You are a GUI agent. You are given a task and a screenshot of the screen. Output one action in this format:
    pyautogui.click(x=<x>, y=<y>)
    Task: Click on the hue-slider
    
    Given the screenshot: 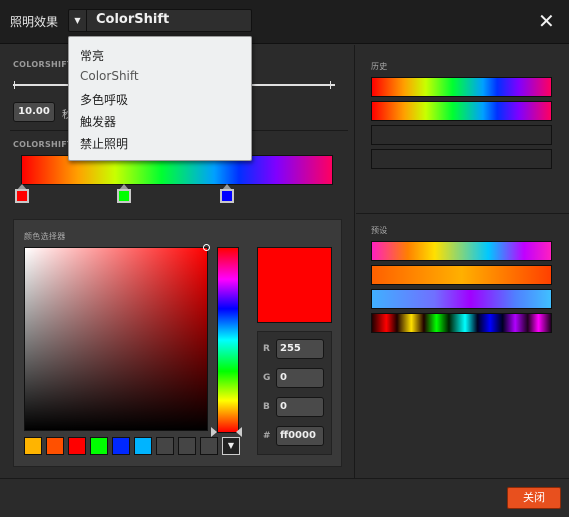 What is the action you would take?
    pyautogui.click(x=228, y=340)
    